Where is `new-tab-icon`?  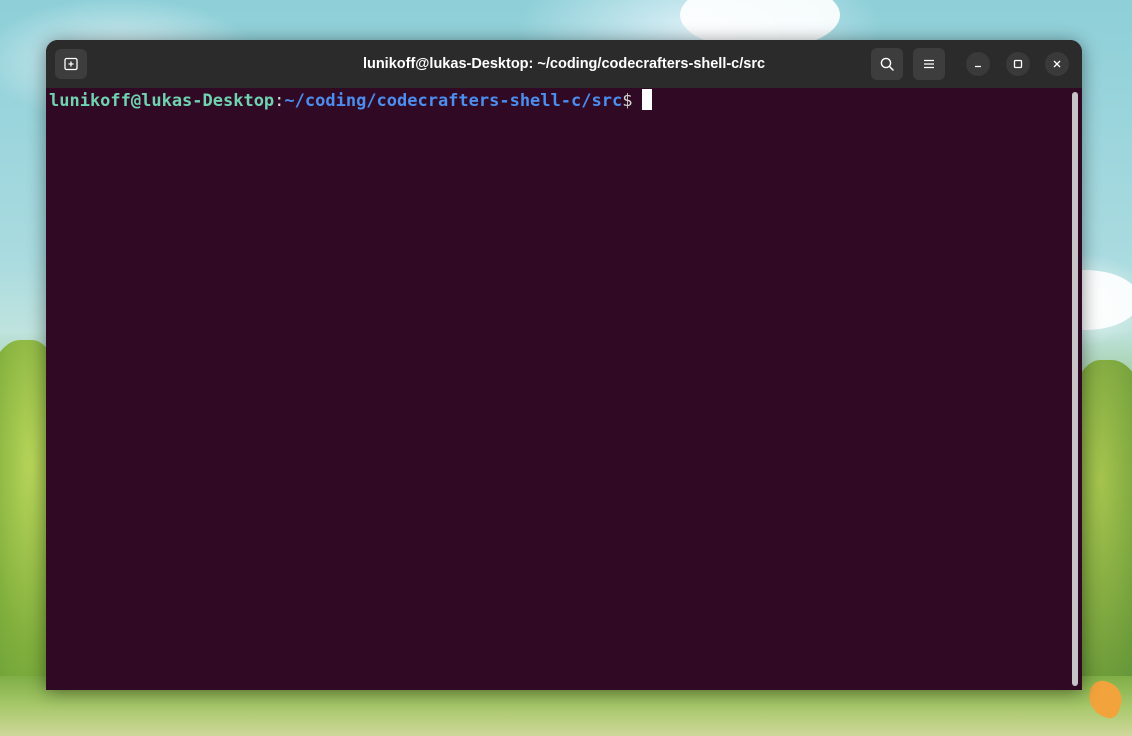 new-tab-icon is located at coordinates (71, 64).